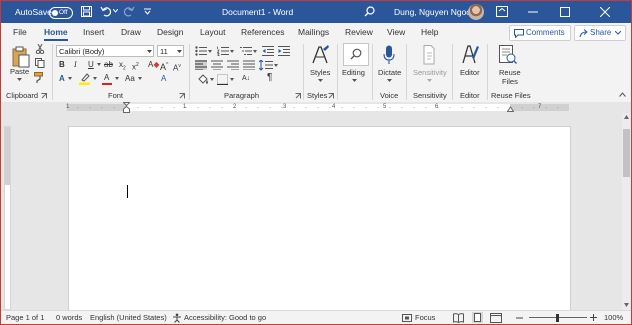 This screenshot has width=632, height=325. I want to click on web-layout-icon, so click(496, 318).